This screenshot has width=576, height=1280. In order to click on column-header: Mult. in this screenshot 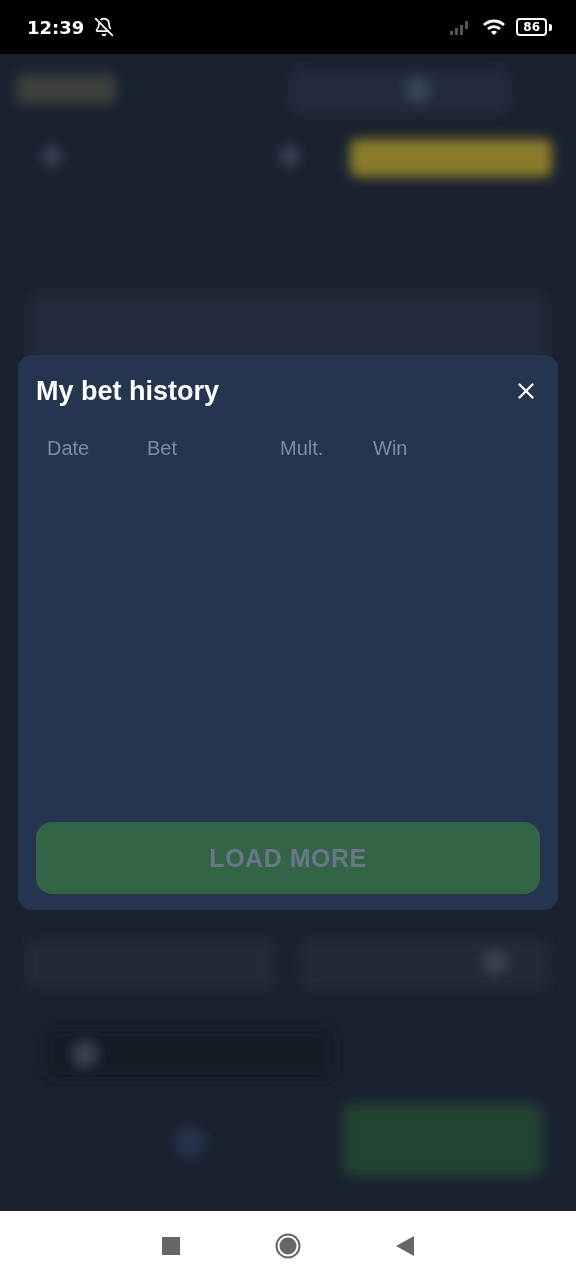, I will do `click(302, 448)`.